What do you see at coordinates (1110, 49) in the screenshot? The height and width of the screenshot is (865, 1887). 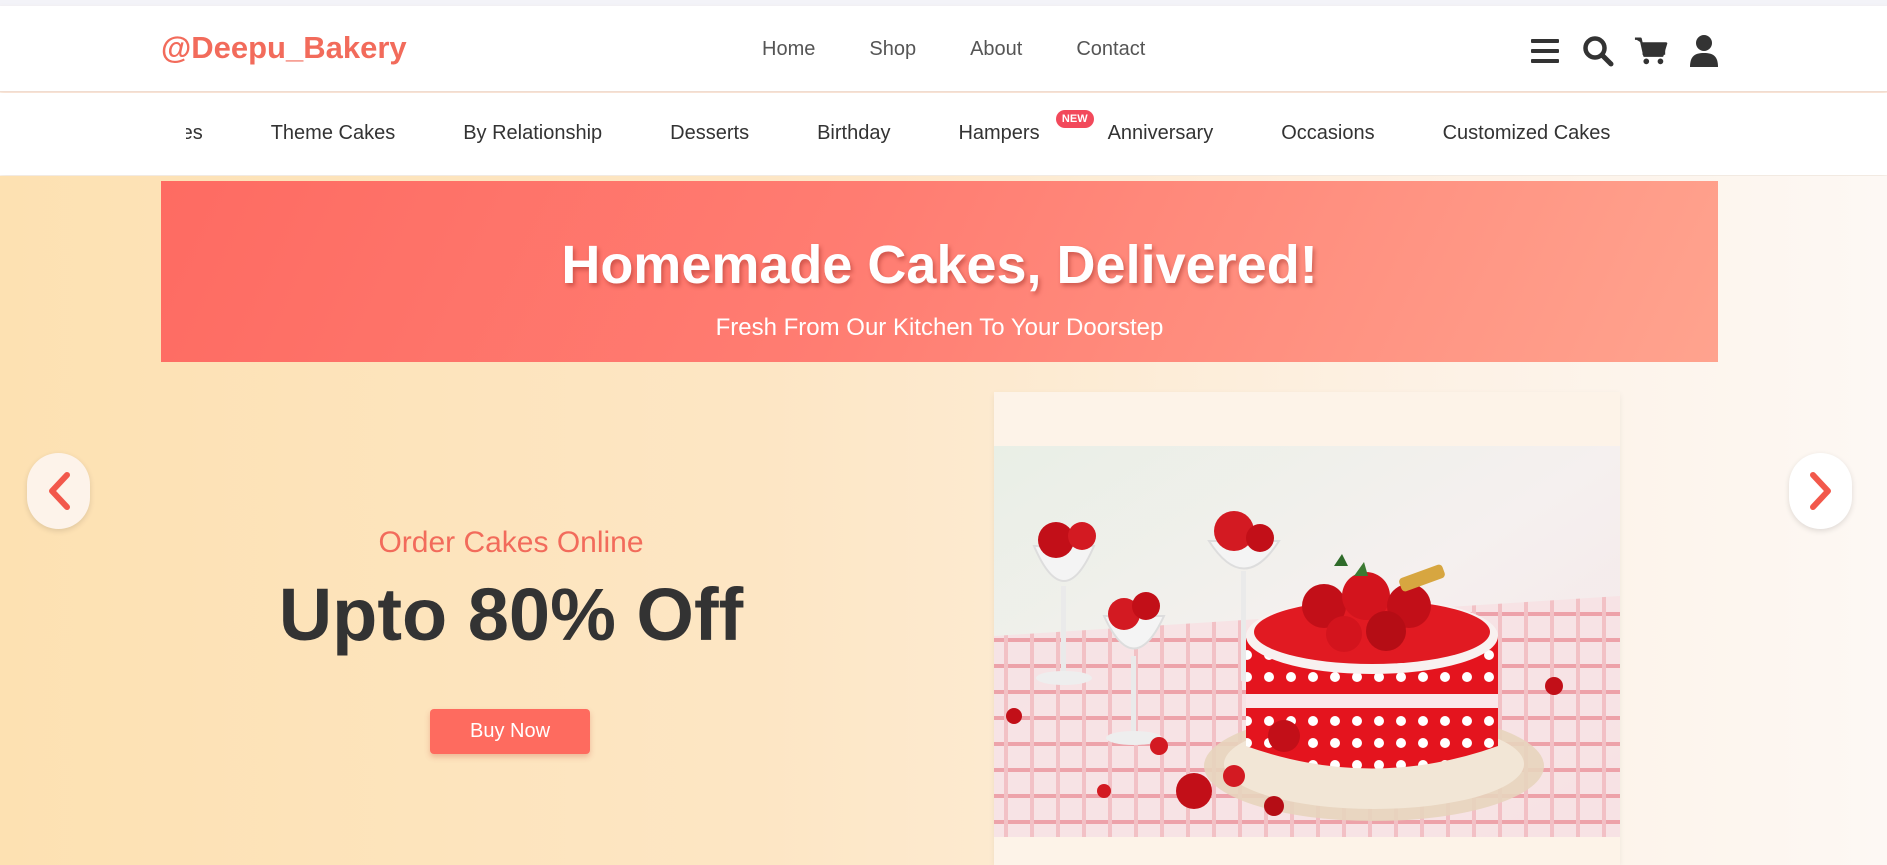 I see `nav-contact: Contact` at bounding box center [1110, 49].